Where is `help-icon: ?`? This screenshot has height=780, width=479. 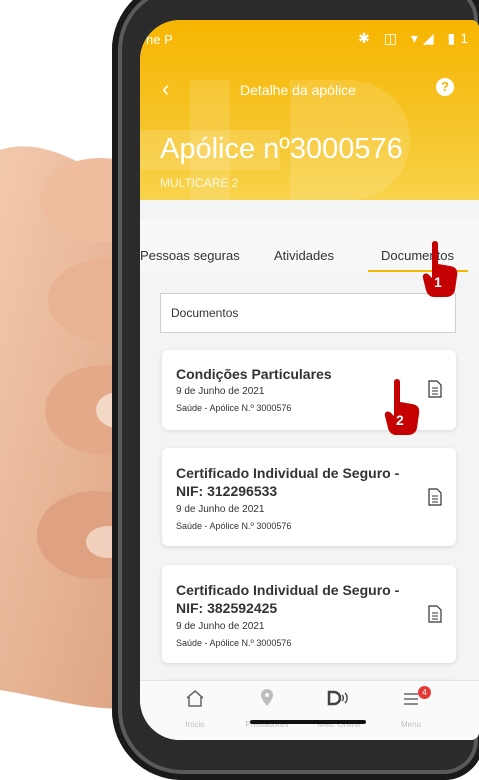 help-icon: ? is located at coordinates (445, 87).